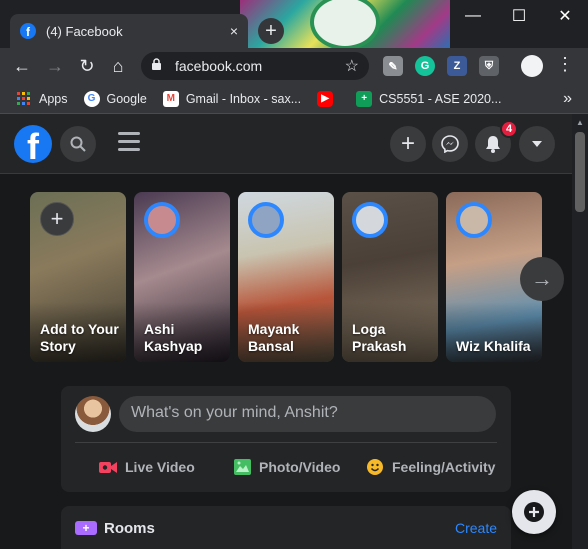 The height and width of the screenshot is (549, 588). What do you see at coordinates (87, 66) in the screenshot?
I see `reload-button: ↻` at bounding box center [87, 66].